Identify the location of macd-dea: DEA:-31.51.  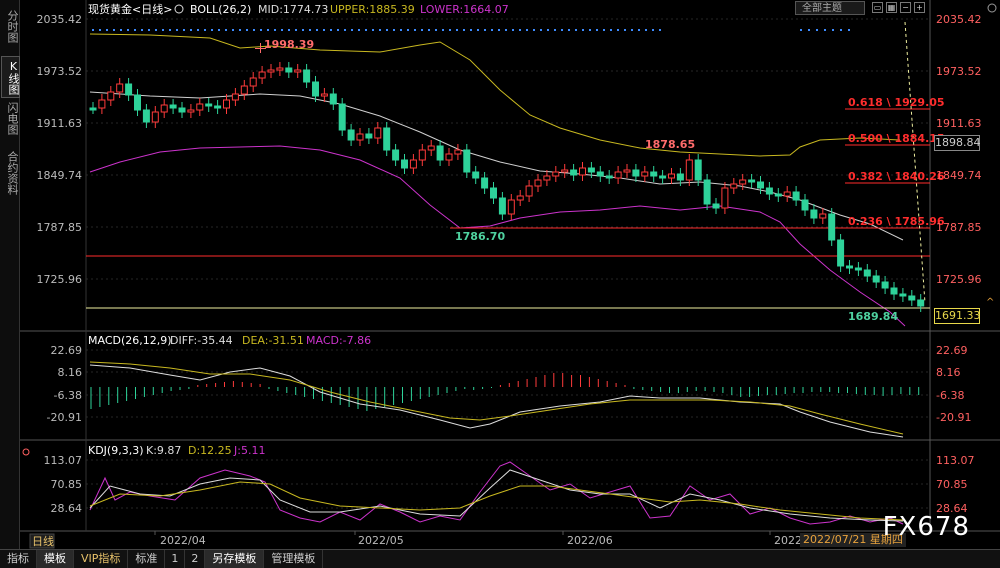
(273, 340).